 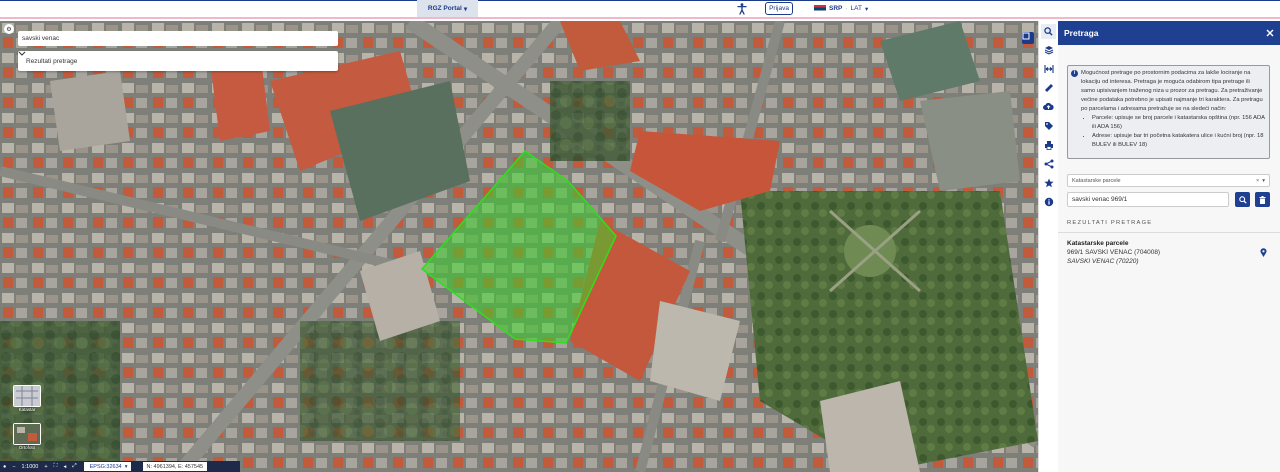 I want to click on star-icon, so click(x=1048, y=182).